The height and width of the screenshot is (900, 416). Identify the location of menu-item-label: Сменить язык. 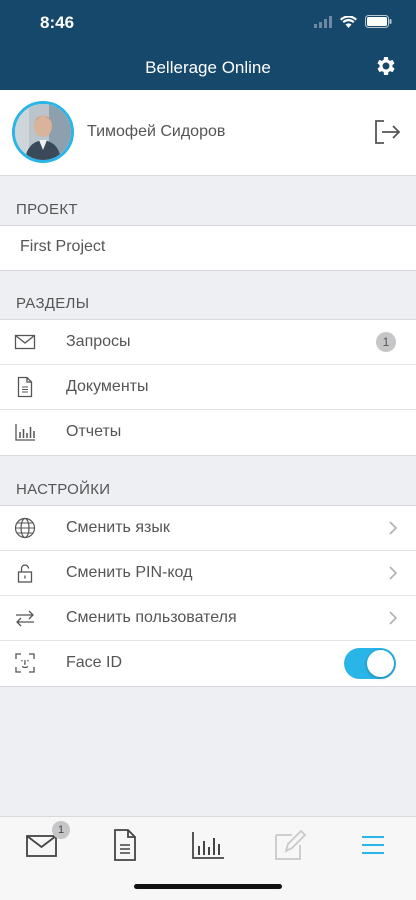
(118, 527).